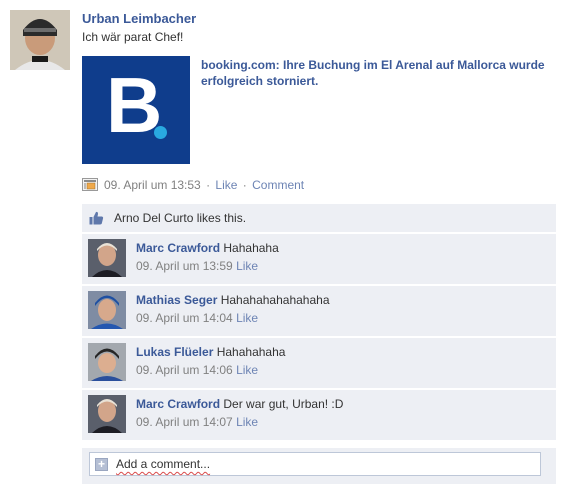 The height and width of the screenshot is (494, 582). What do you see at coordinates (319, 218) in the screenshot?
I see `likes-bar: Arno Del Curto likes this.` at bounding box center [319, 218].